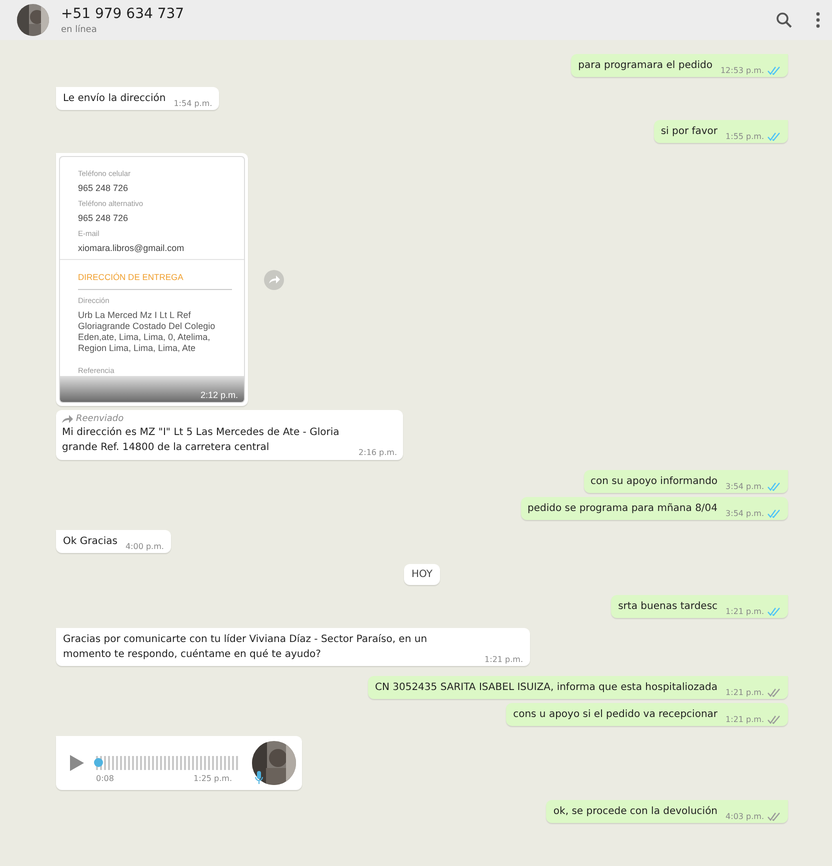 This screenshot has width=832, height=866. Describe the element at coordinates (90, 542) in the screenshot. I see `message-text: Ok Gracias` at that location.